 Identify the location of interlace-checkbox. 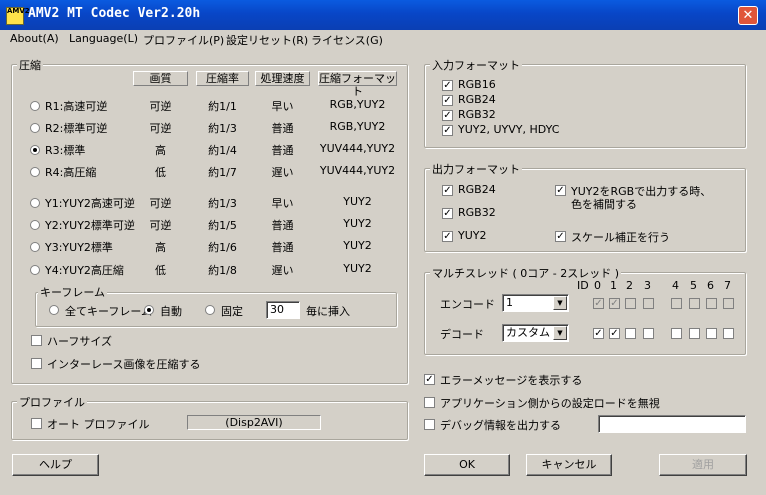
(36, 363).